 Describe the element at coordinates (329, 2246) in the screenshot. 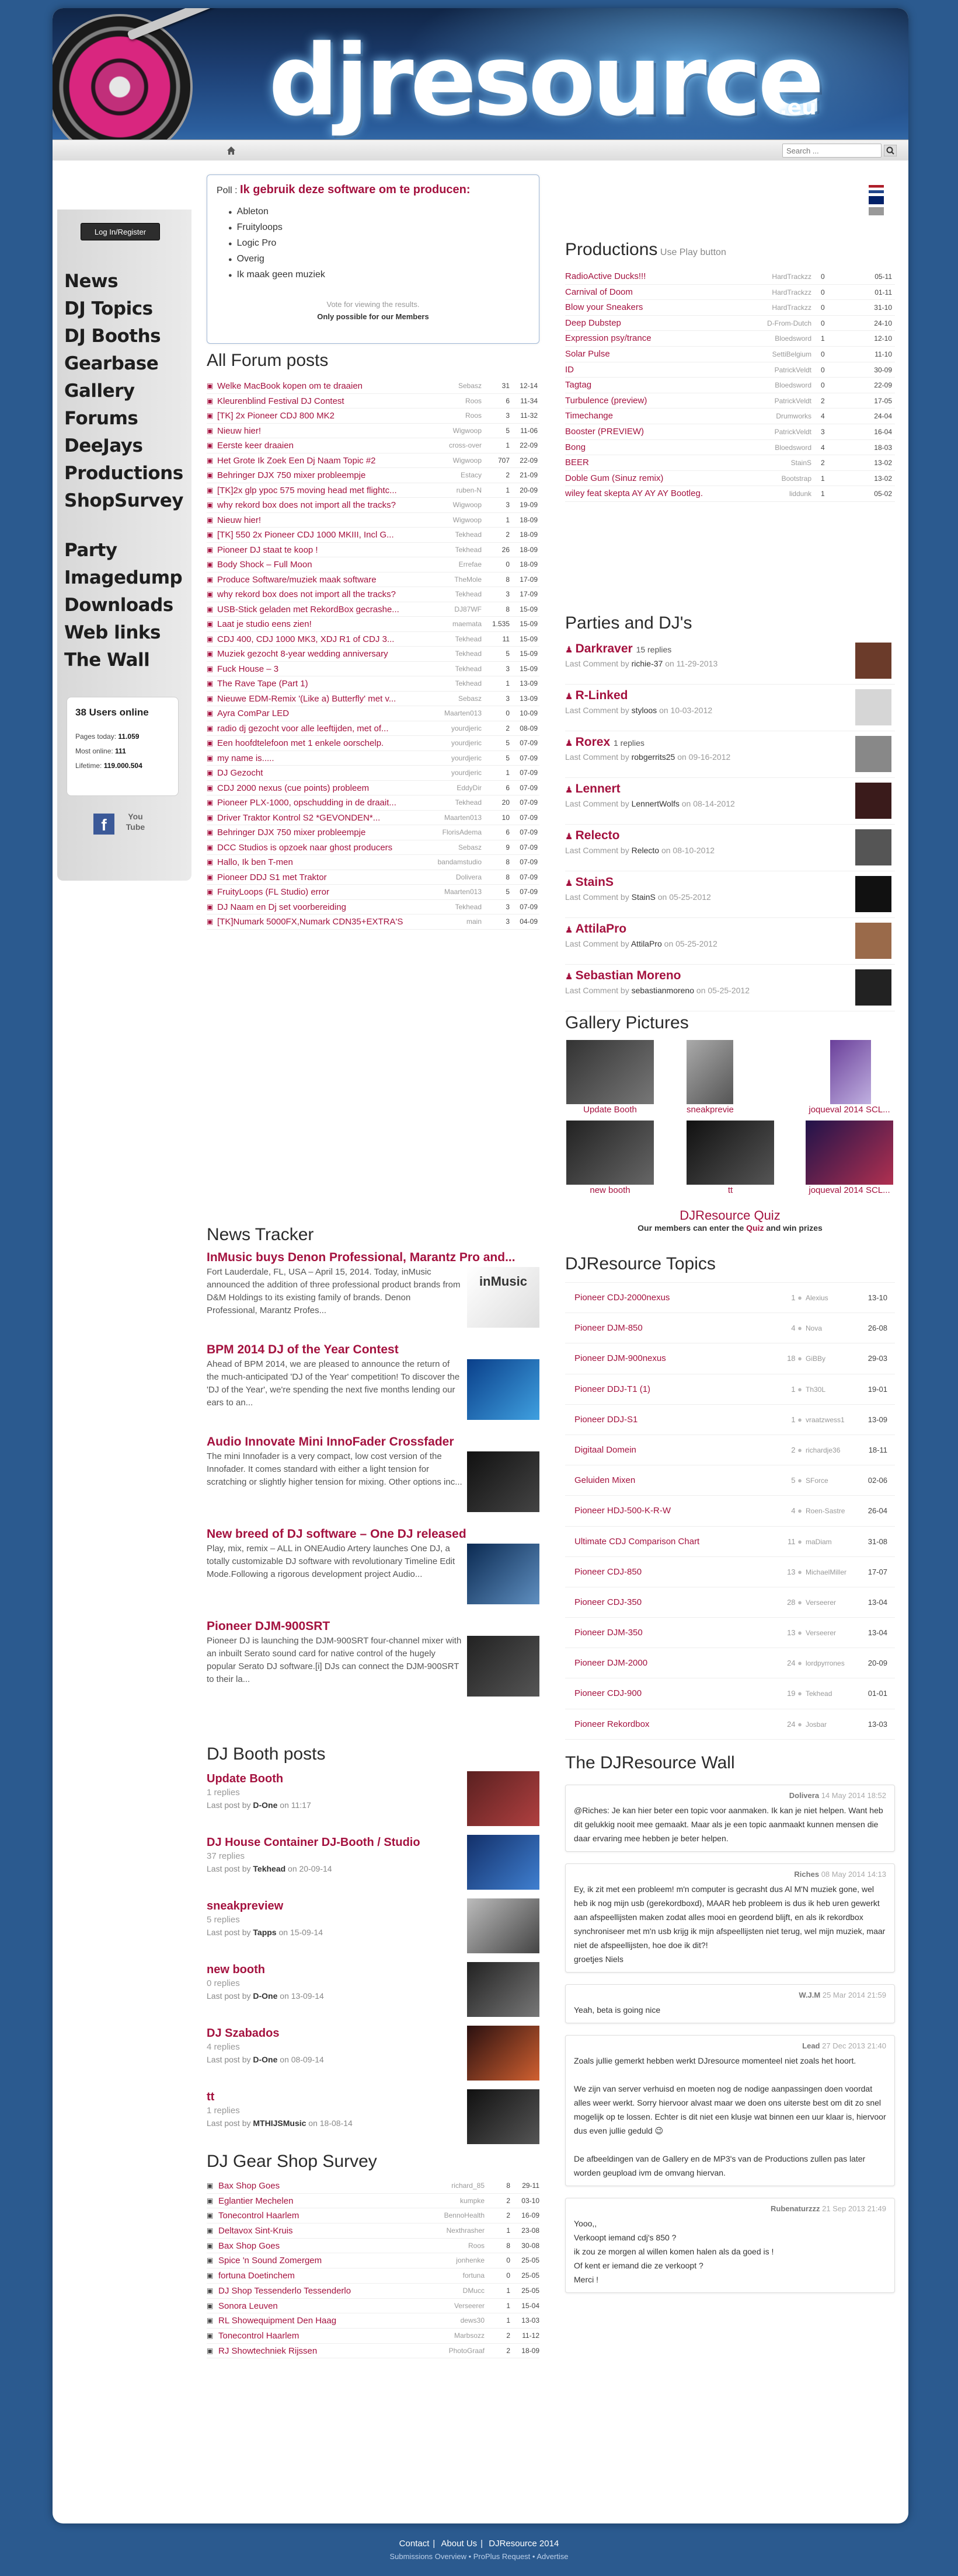

I see `shop-name: Bax Shop Goes` at that location.